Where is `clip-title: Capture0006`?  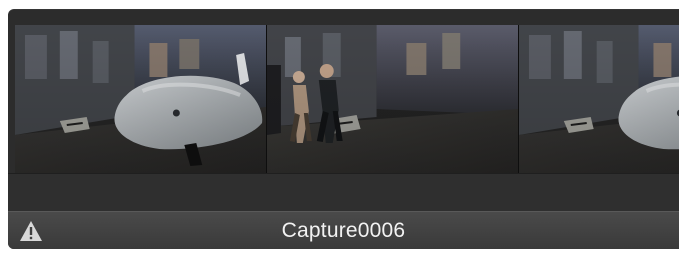 clip-title: Capture0006 is located at coordinates (343, 230).